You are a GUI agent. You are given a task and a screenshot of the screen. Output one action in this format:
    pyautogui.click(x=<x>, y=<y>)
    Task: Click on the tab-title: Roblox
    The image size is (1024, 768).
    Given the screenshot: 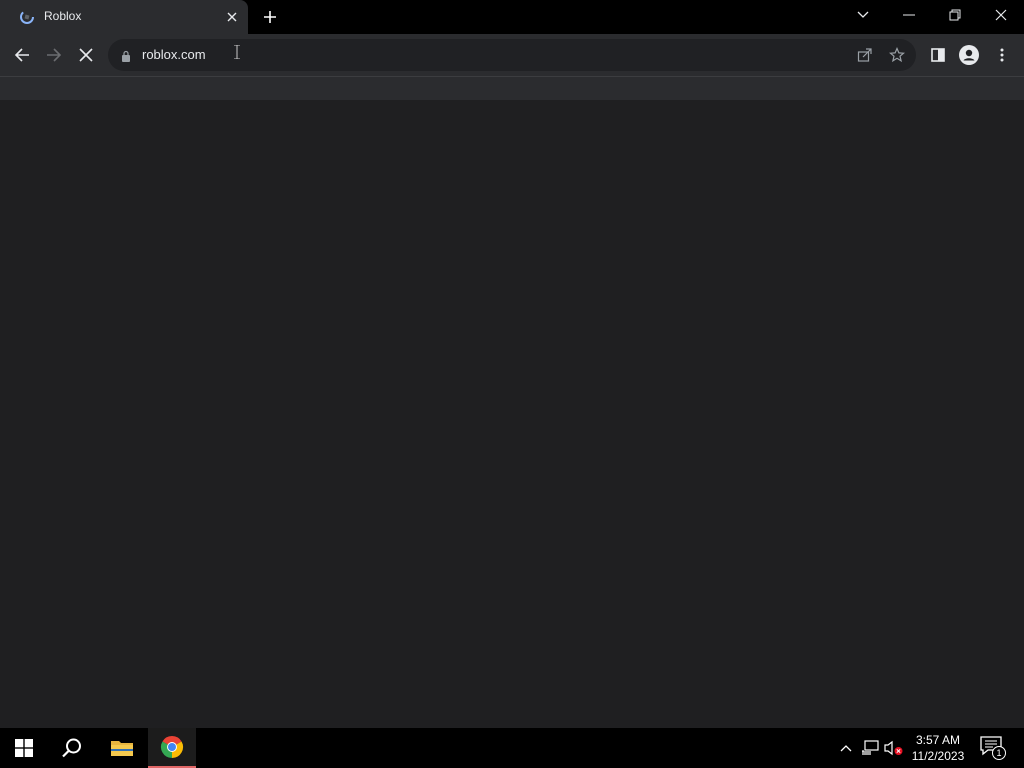 What is the action you would take?
    pyautogui.click(x=63, y=16)
    